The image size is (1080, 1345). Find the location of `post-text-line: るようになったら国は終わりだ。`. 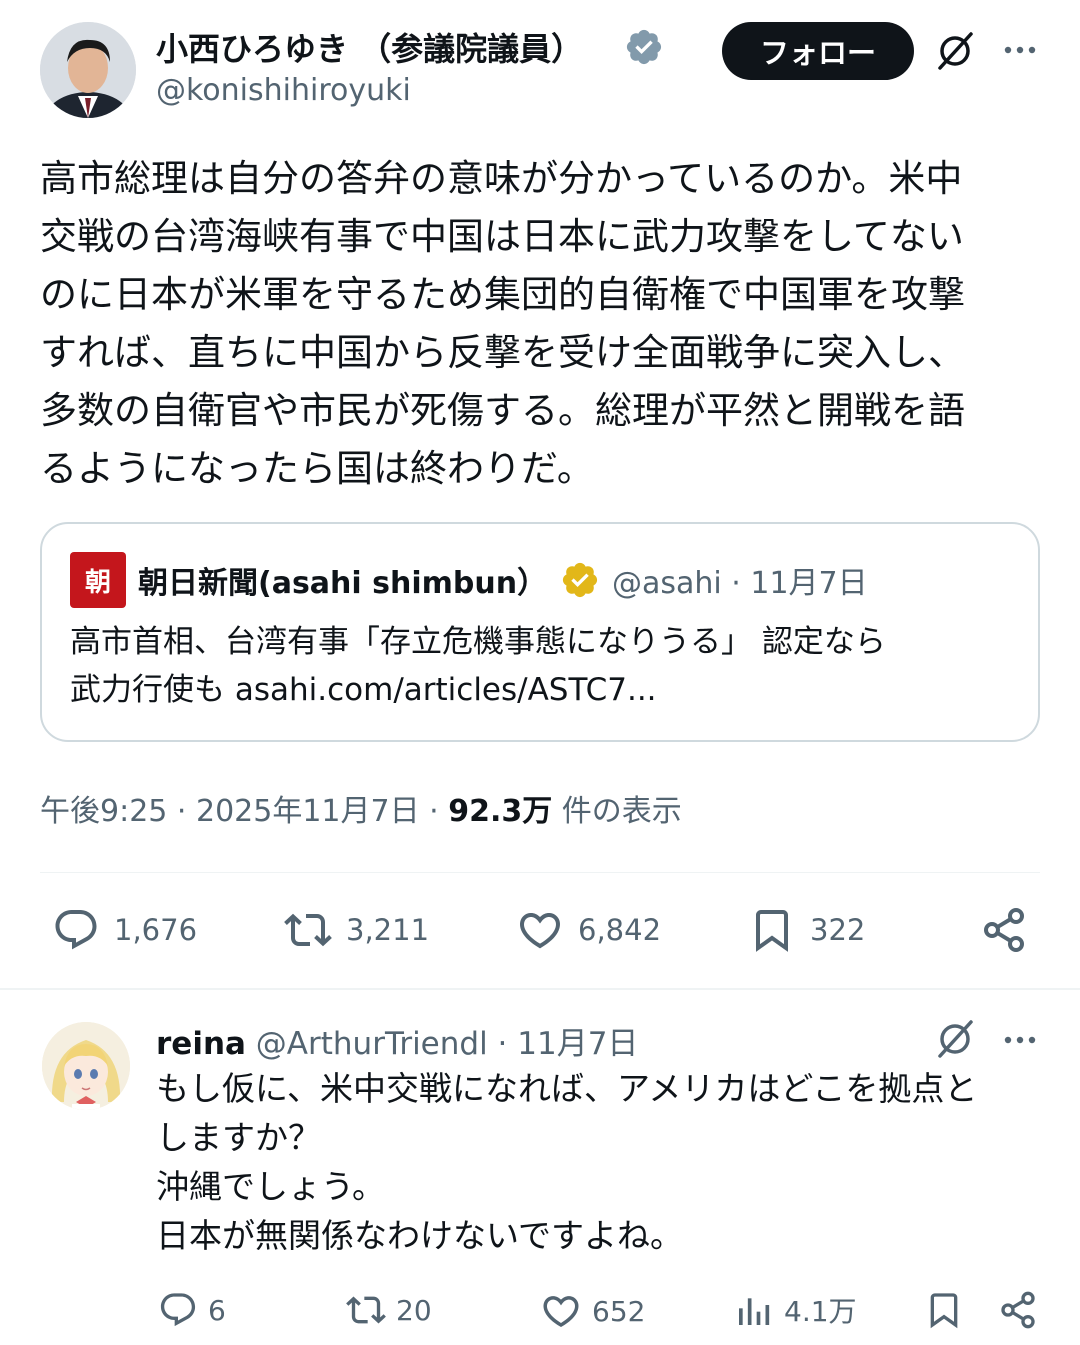

post-text-line: るようになったら国は終わりだ。 is located at coordinates (317, 468).